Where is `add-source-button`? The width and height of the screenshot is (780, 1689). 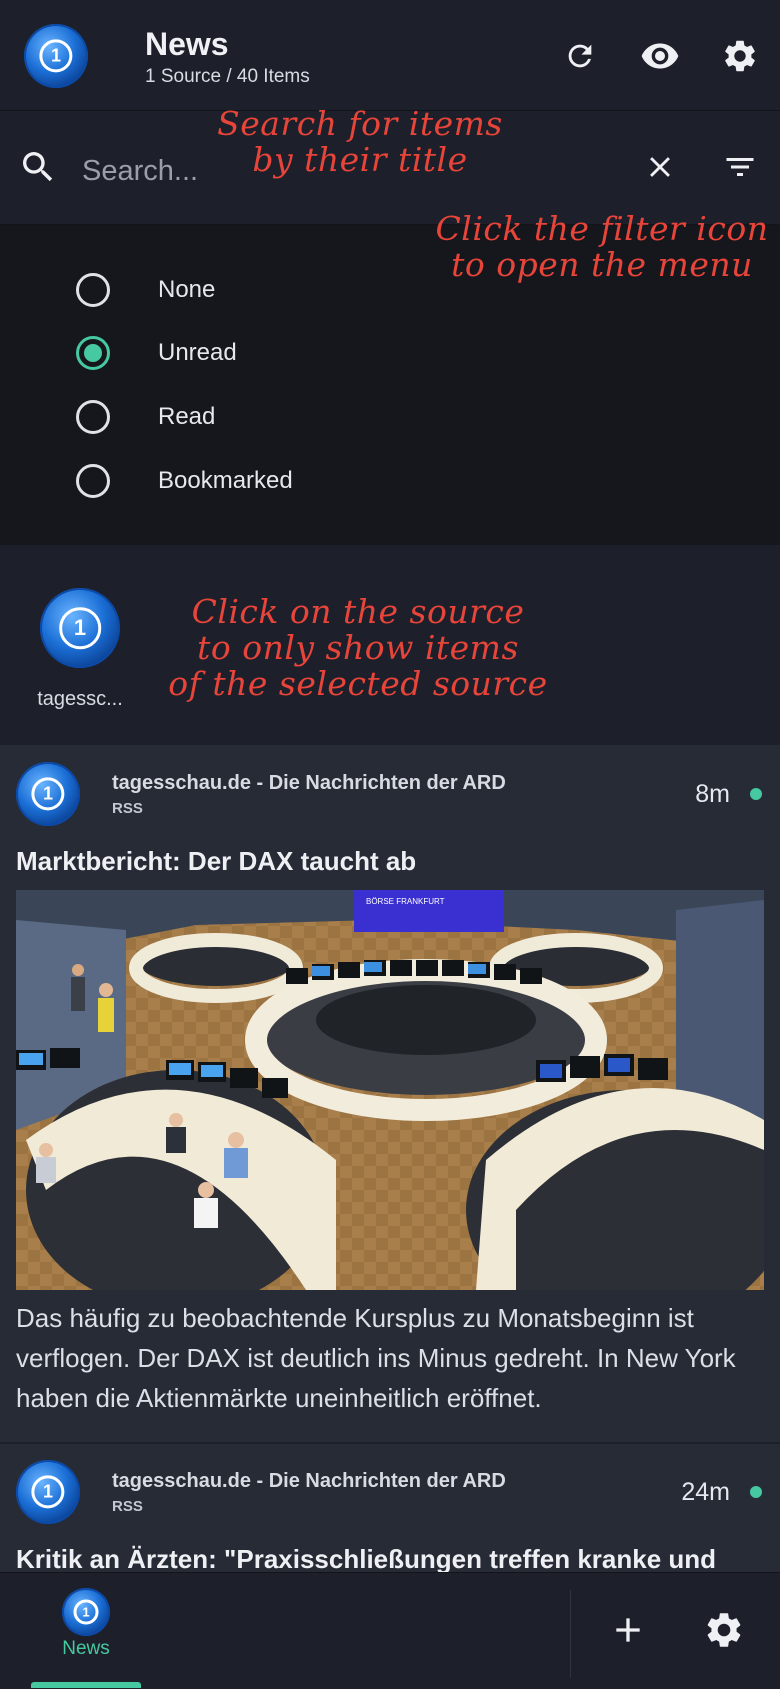 add-source-button is located at coordinates (628, 1630).